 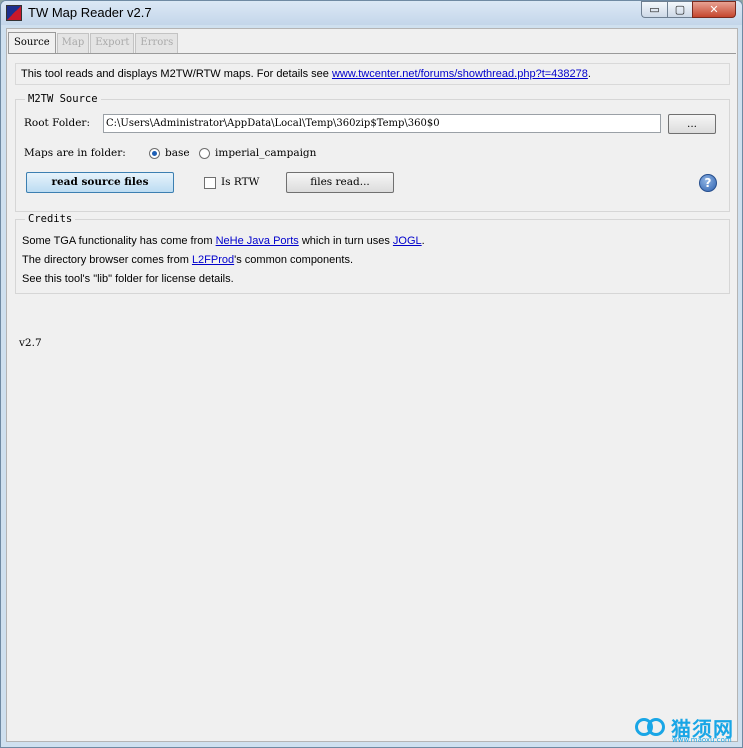 I want to click on credits-line-2-end: 's common components., so click(x=294, y=260).